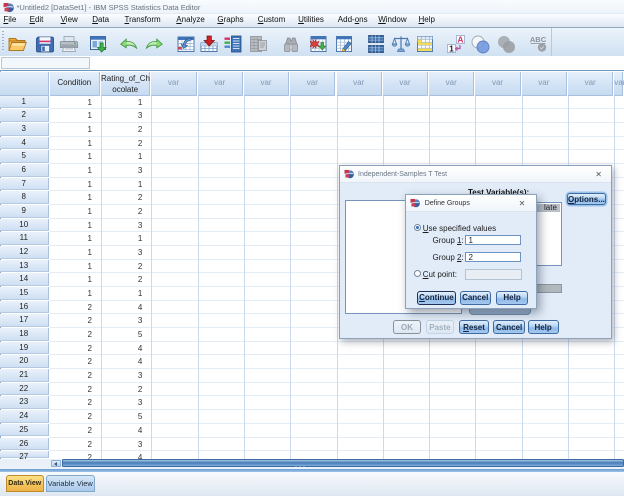 The height and width of the screenshot is (496, 624). Describe the element at coordinates (538, 39) in the screenshot. I see `svg-text: ABC` at that location.